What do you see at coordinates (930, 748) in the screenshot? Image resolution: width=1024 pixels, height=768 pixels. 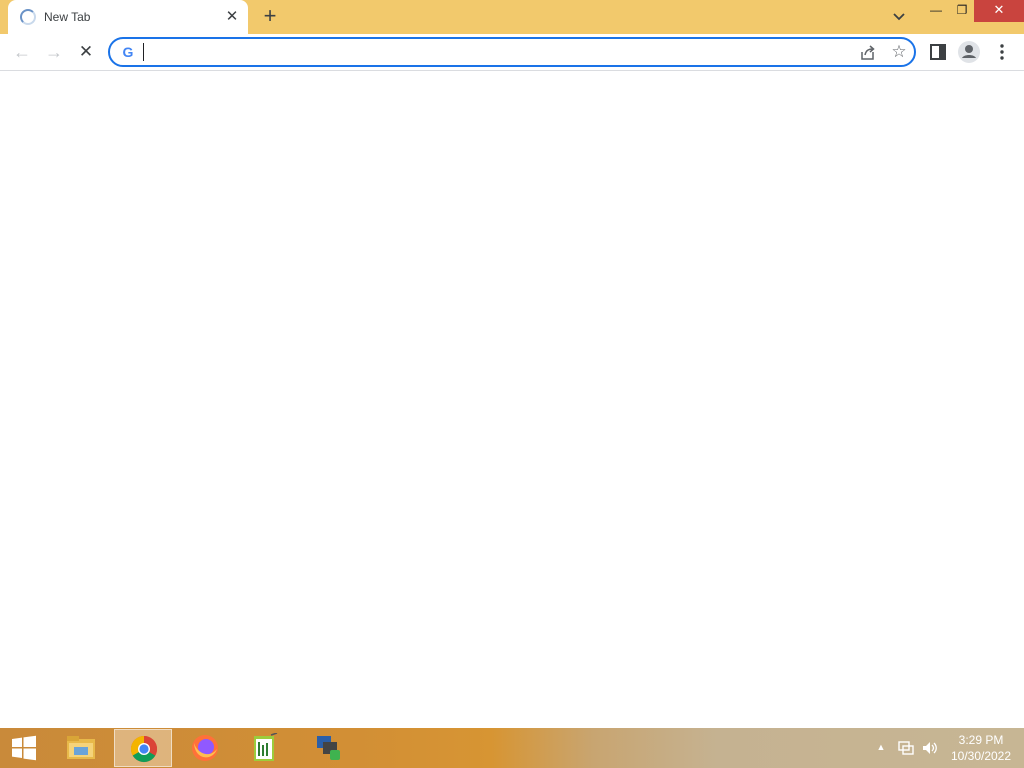 I see `volume-icon` at bounding box center [930, 748].